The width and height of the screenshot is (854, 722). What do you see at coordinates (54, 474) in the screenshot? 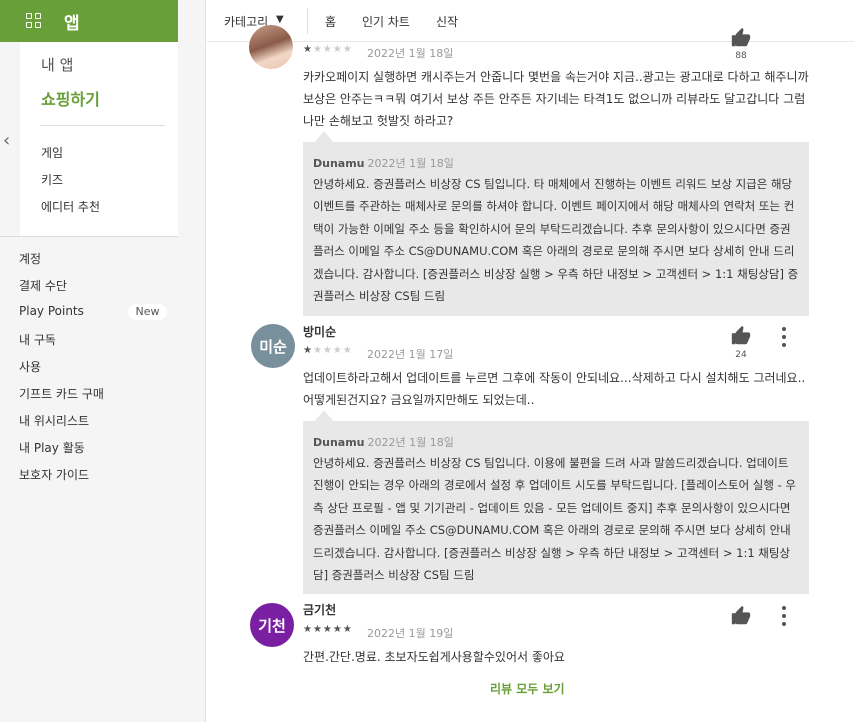
I see `nav-parent-guide: 보호자 가이드` at bounding box center [54, 474].